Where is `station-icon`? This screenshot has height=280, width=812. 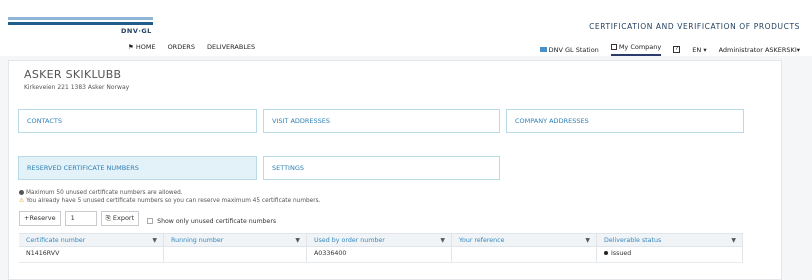 station-icon is located at coordinates (543, 49).